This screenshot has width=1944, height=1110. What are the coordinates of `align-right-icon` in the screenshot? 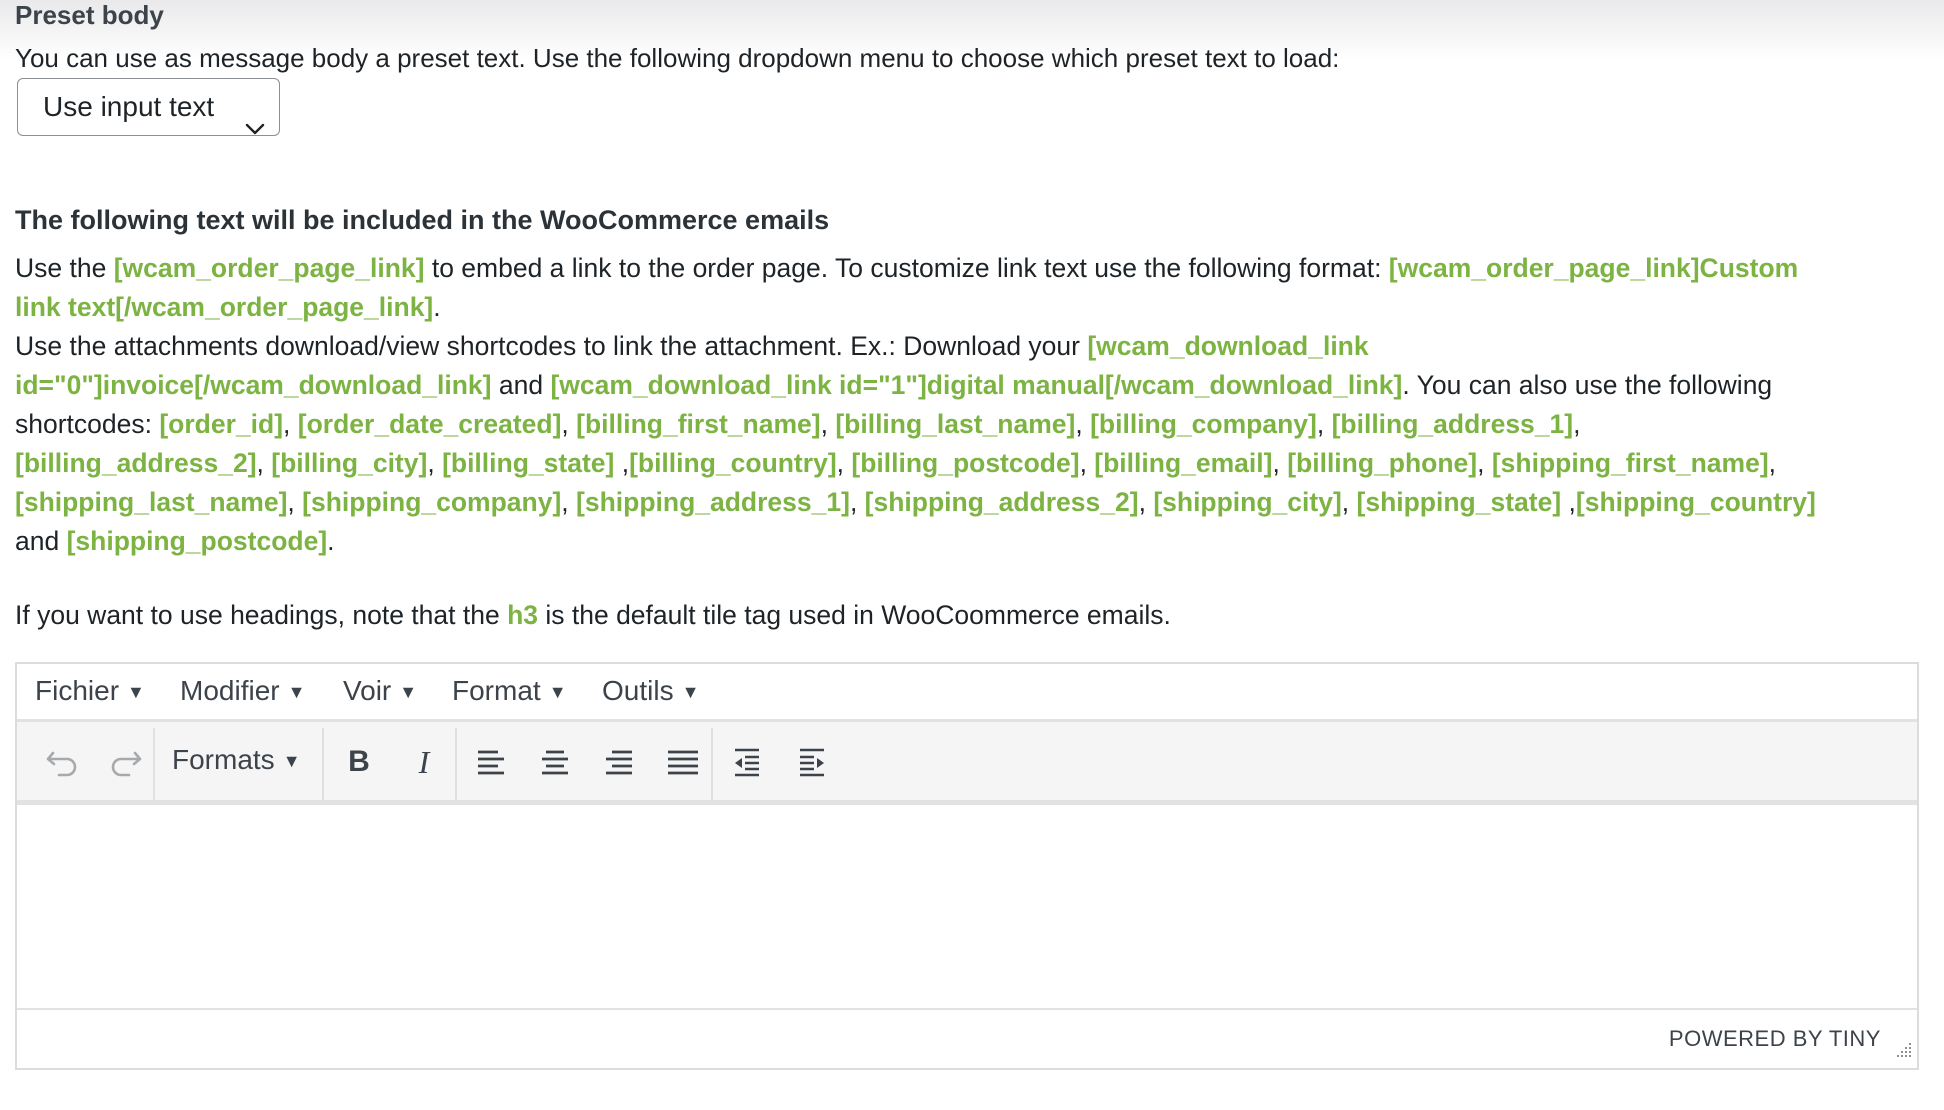 It's located at (619, 762).